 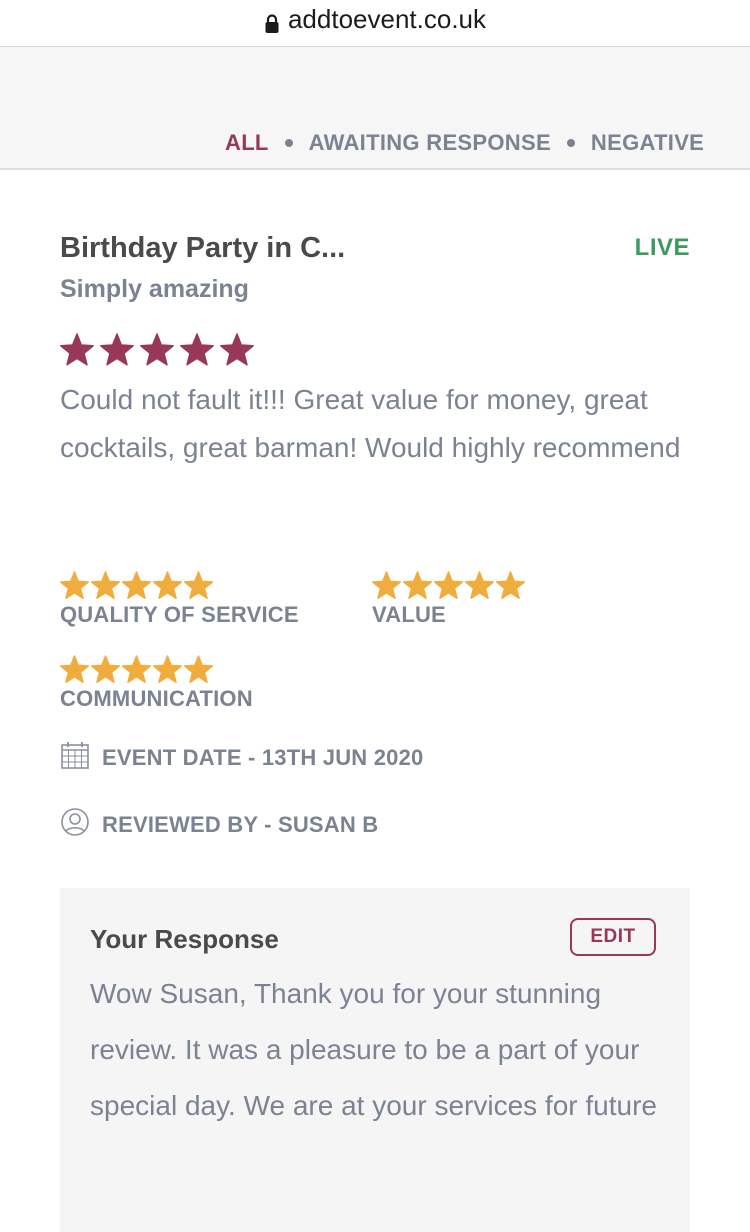 What do you see at coordinates (430, 143) in the screenshot?
I see `tab-awaiting-response: AWAITING RESPONSE` at bounding box center [430, 143].